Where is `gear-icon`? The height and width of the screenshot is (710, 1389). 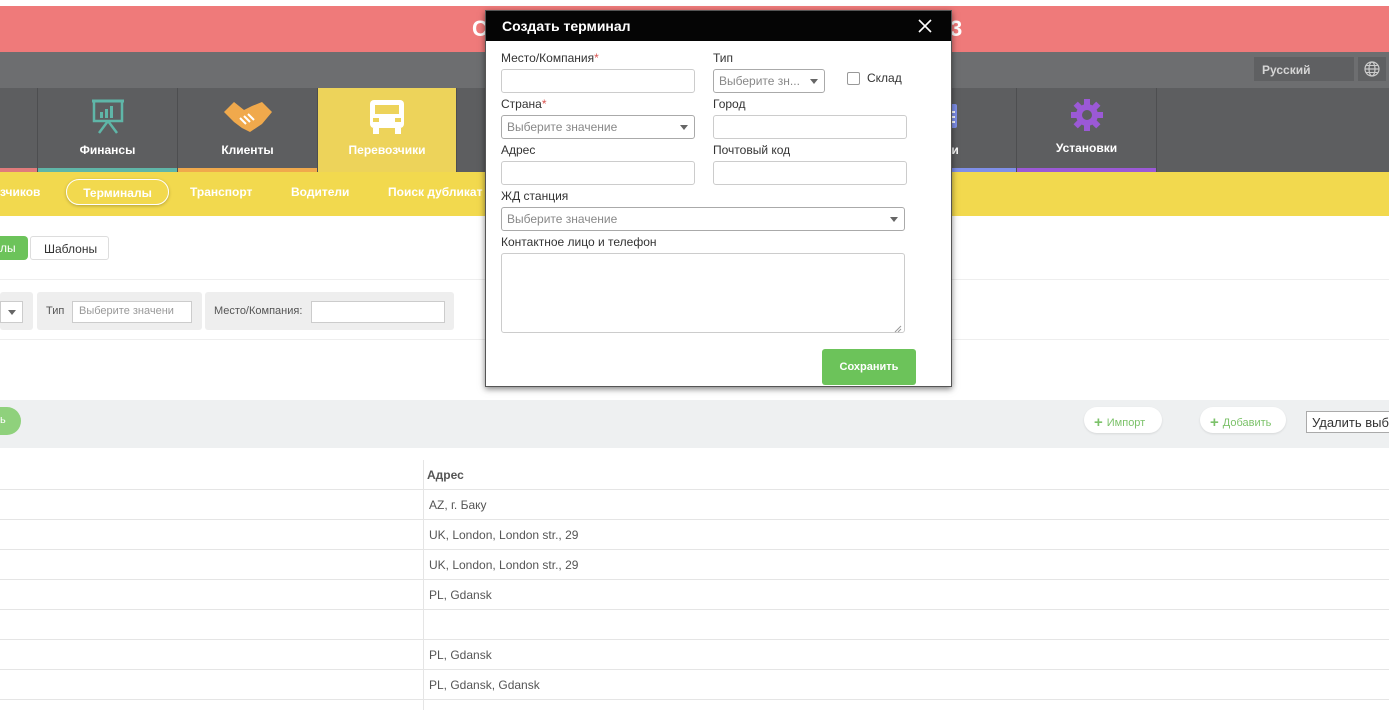 gear-icon is located at coordinates (1087, 116).